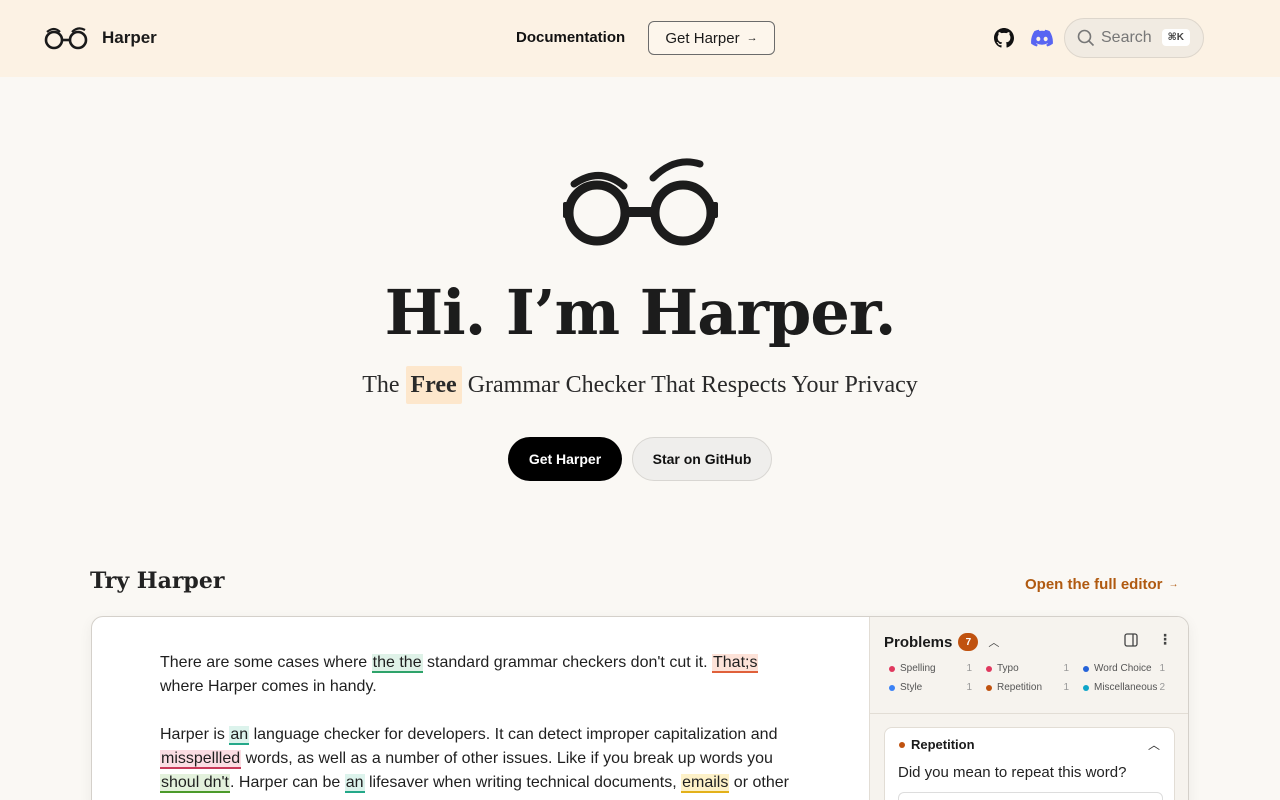 The height and width of the screenshot is (800, 1280). Describe the element at coordinates (702, 459) in the screenshot. I see `star-on-github-button: Star on GitHub` at that location.